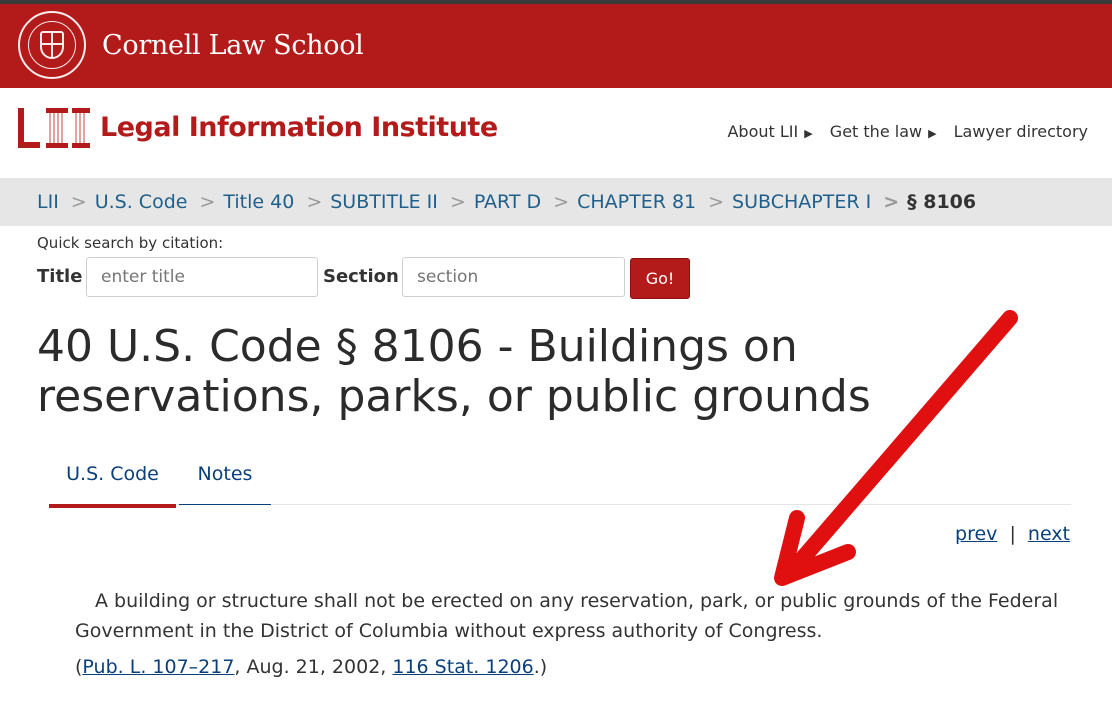  I want to click on next-link: next, so click(1049, 534).